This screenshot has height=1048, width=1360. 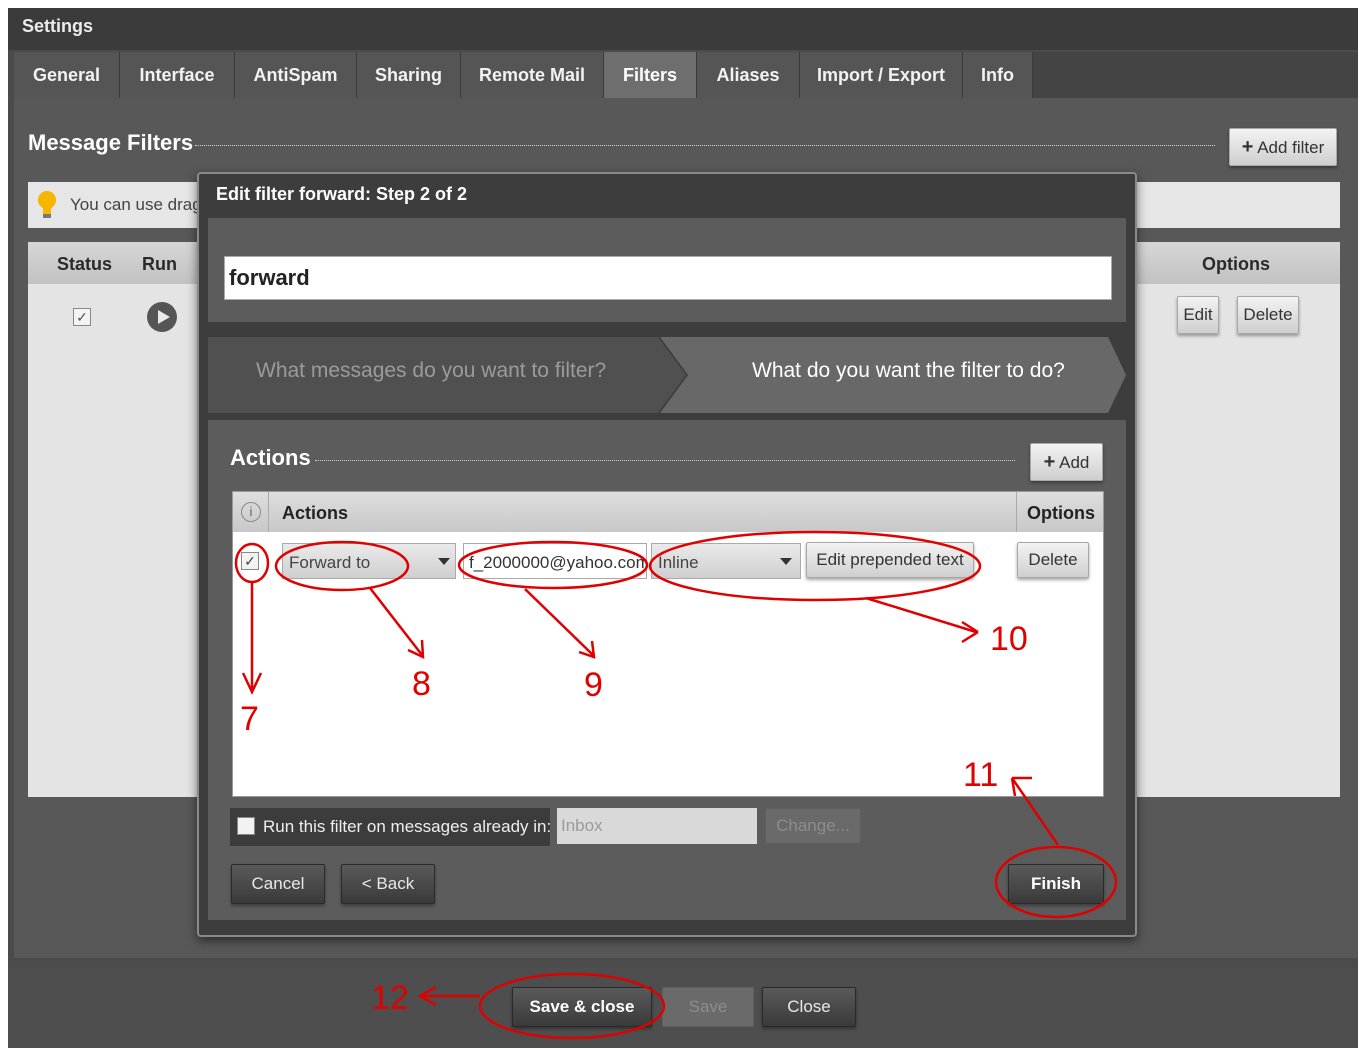 I want to click on annotation-label-10: 10, so click(x=1009, y=639).